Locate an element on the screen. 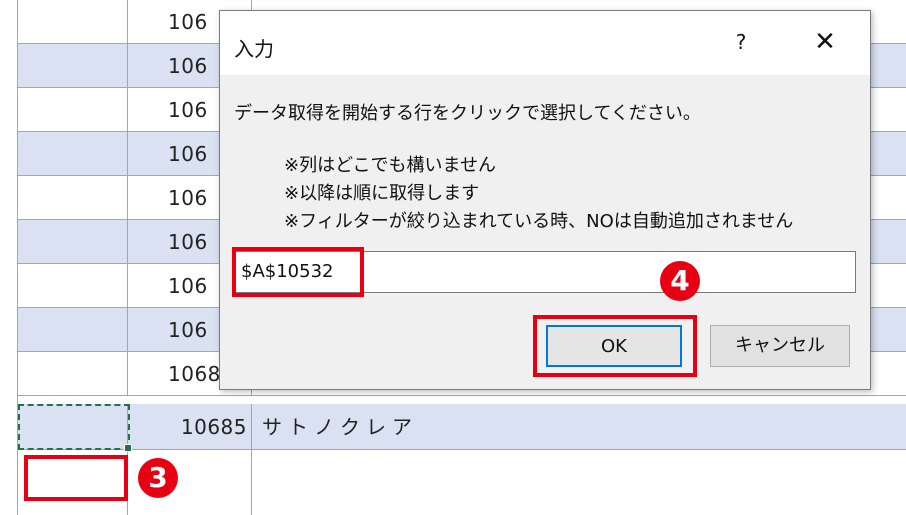  cell-c: サトノクレア is located at coordinates (337, 426).